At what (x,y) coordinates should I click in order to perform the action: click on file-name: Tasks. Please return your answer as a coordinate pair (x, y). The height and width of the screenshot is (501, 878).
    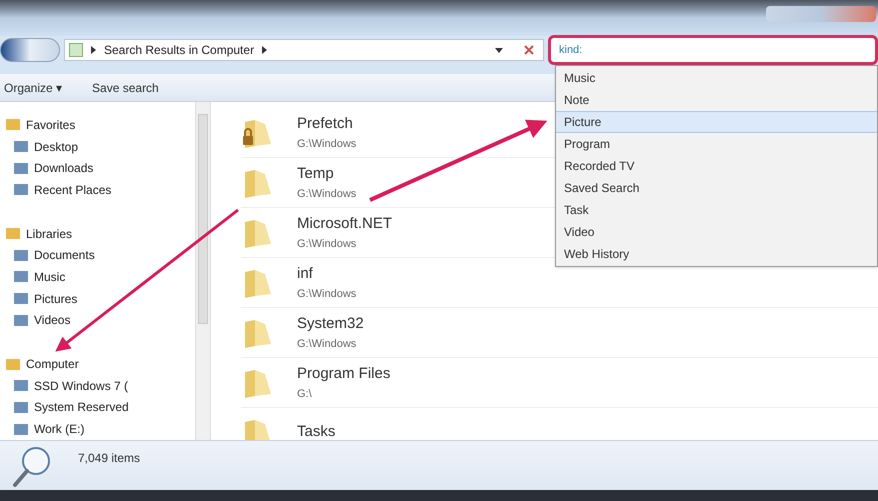
    Looking at the image, I should click on (316, 432).